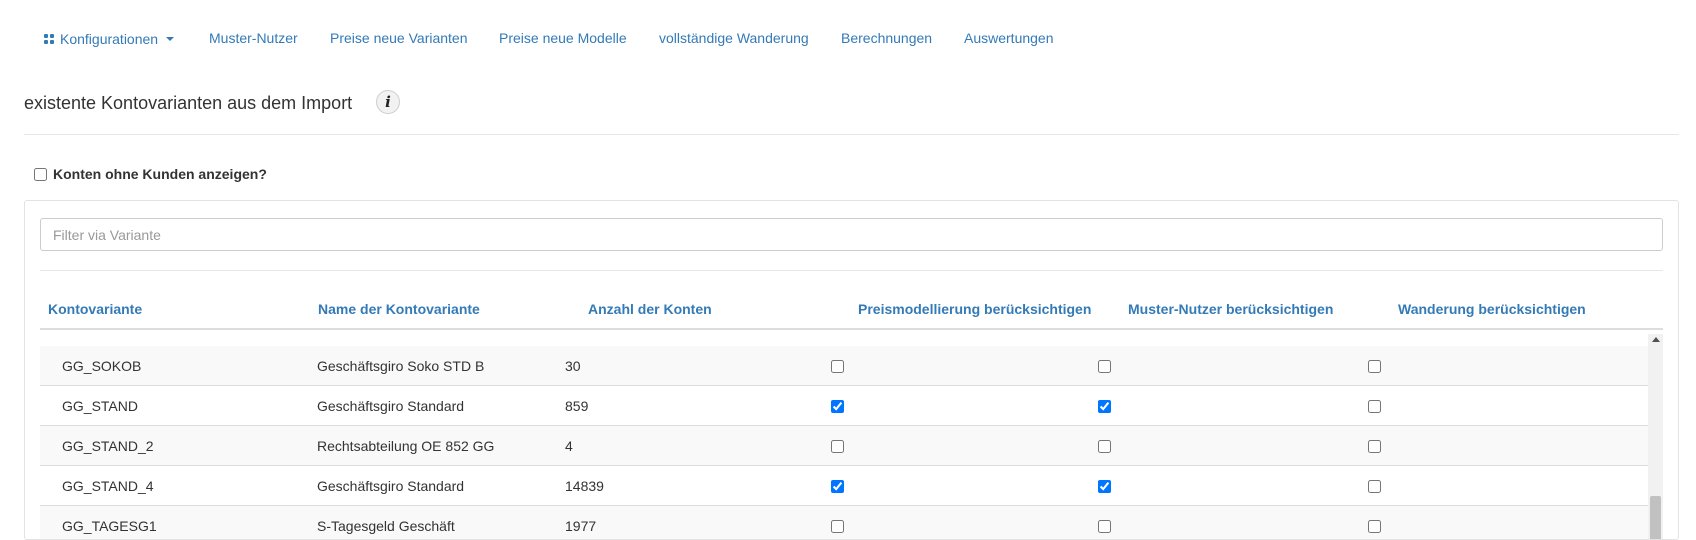  What do you see at coordinates (95, 309) in the screenshot?
I see `column-header-kontovariante: Kontovariante` at bounding box center [95, 309].